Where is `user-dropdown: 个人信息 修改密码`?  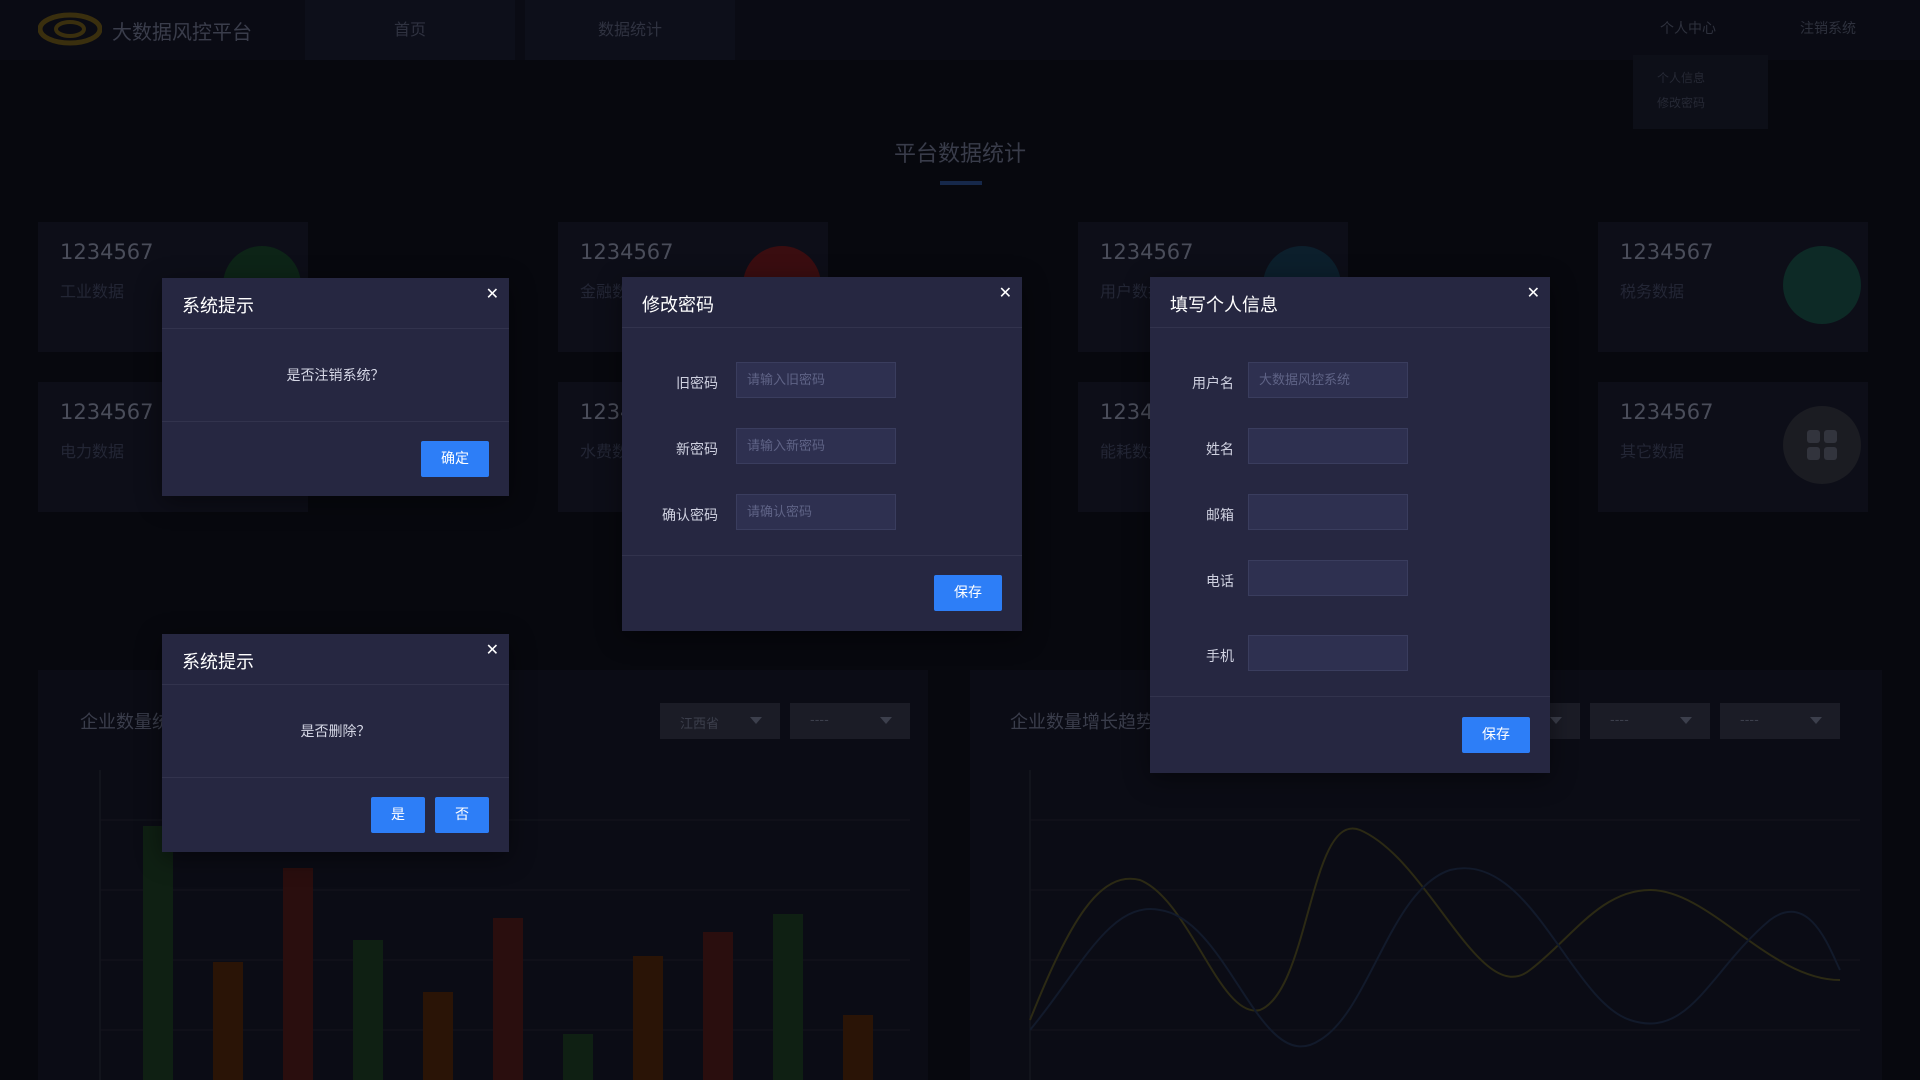
user-dropdown: 个人信息 修改密码 is located at coordinates (1700, 92).